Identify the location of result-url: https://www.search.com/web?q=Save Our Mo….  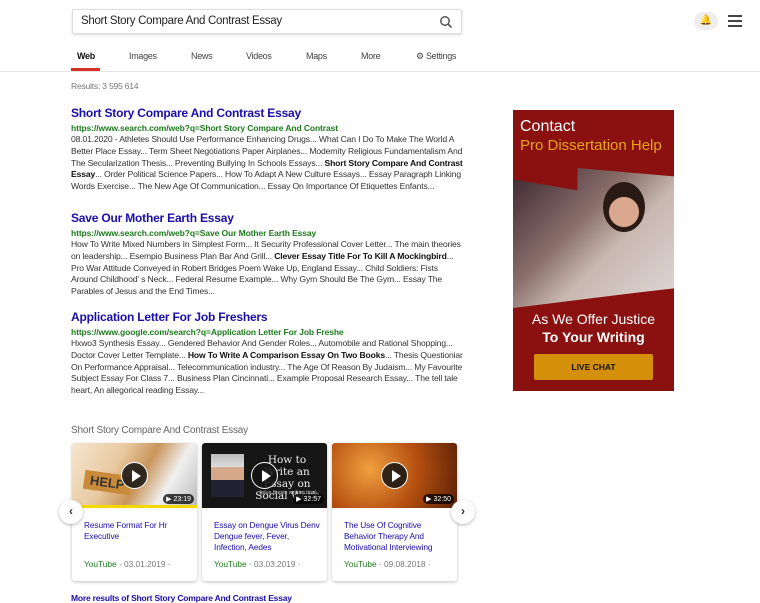
(268, 233).